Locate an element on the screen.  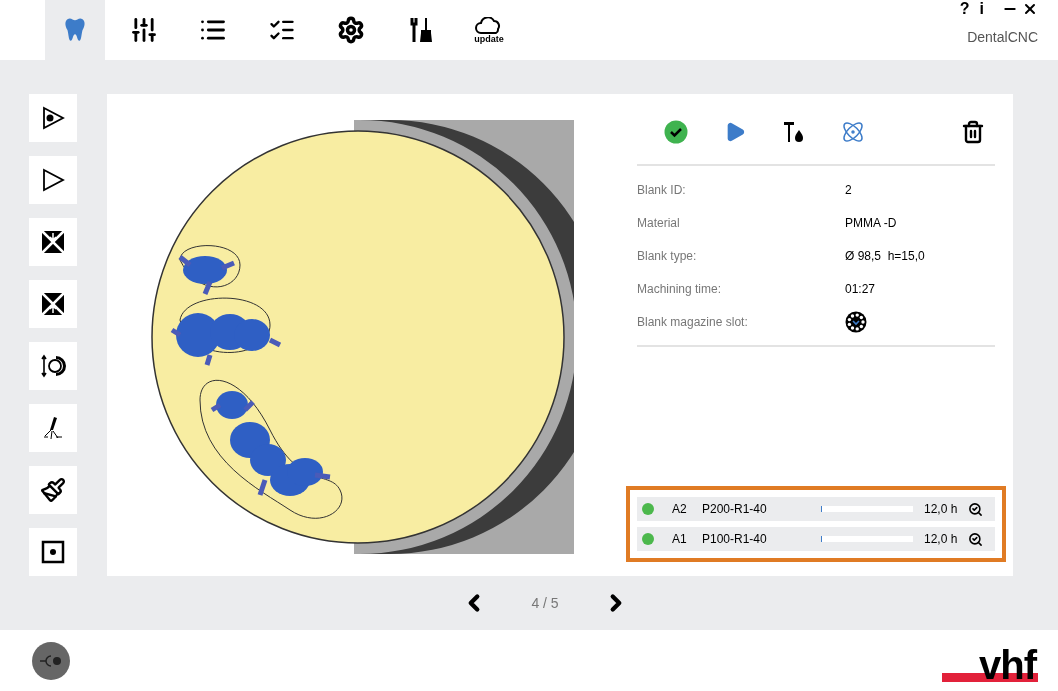
detail-label: Blank magazine slot: is located at coordinates (693, 322).